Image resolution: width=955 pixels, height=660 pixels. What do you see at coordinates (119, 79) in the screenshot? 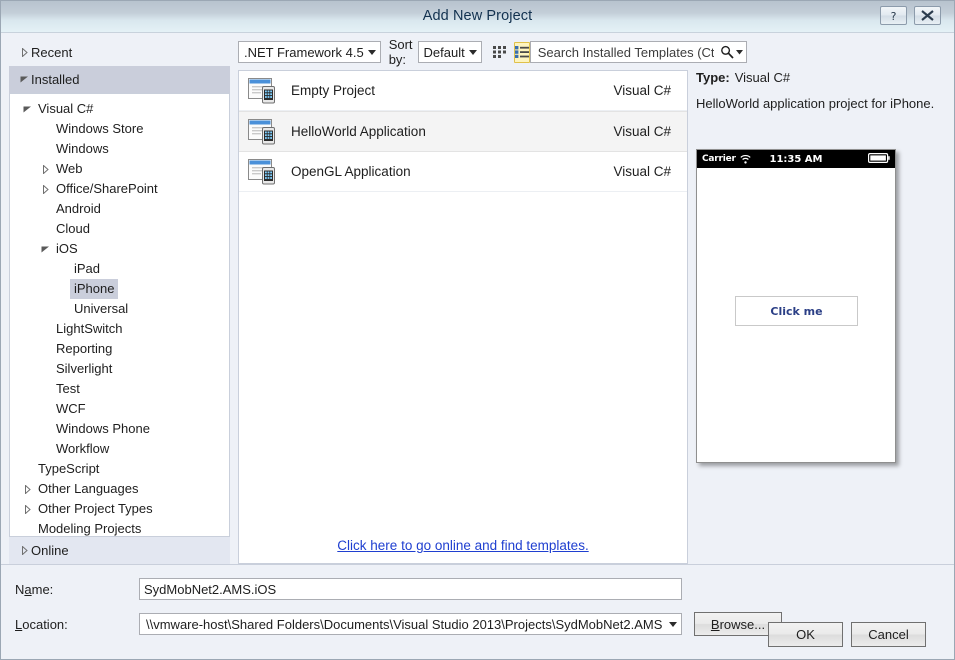
I see `sidebar-section-installed: Installed` at bounding box center [119, 79].